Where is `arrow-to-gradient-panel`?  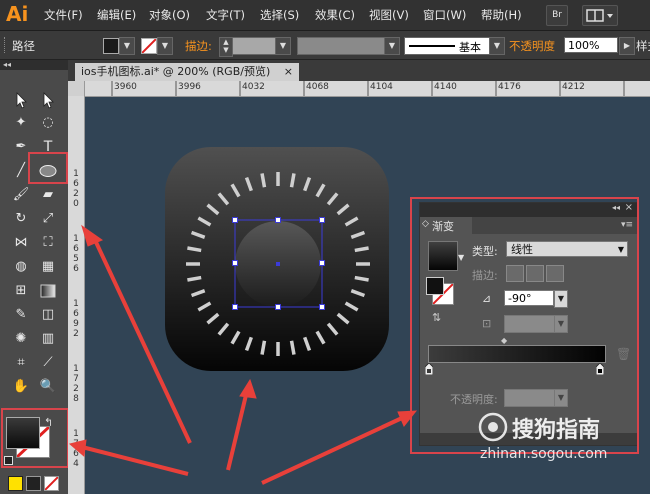 arrow-to-gradient-panel is located at coordinates (339, 447).